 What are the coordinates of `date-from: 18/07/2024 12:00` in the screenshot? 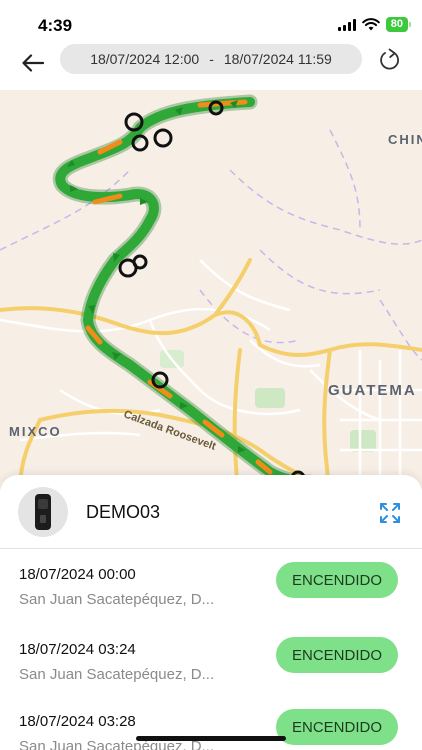 It's located at (145, 59).